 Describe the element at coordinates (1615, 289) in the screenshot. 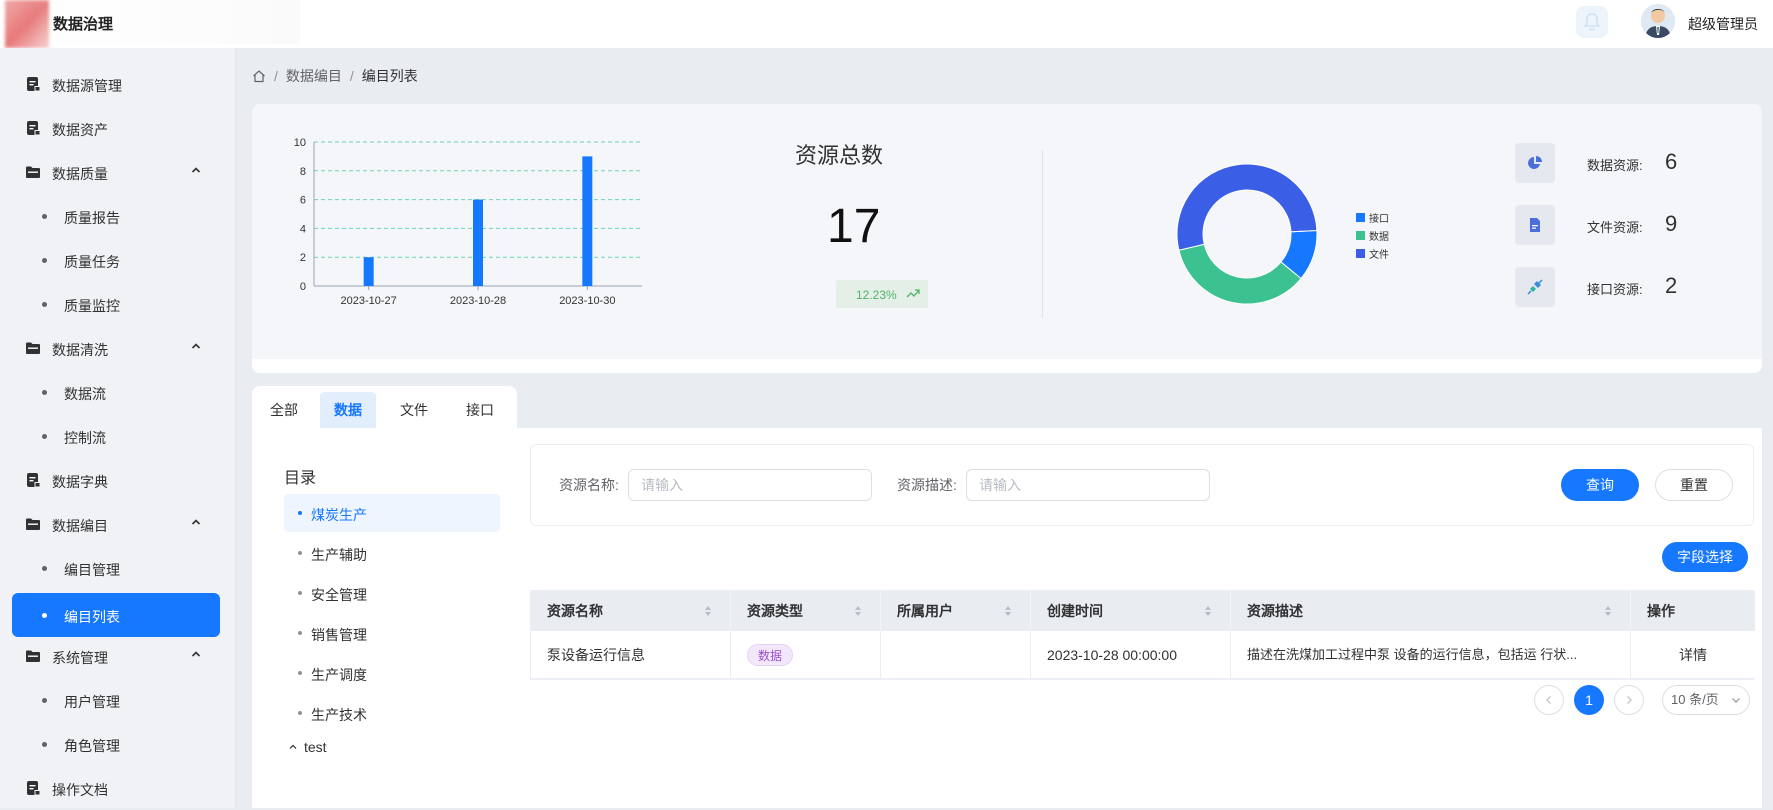

I see `api-resource-label: 接口资源:` at that location.